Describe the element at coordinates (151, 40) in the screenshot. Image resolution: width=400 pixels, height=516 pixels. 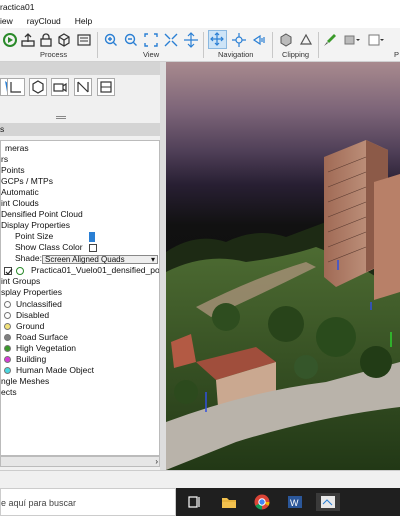
I see `zoom-extents-icon` at that location.